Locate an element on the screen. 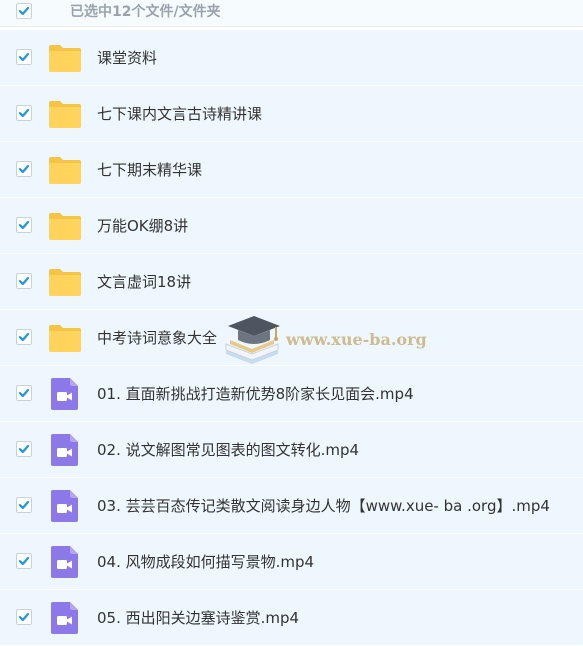  file-row: 七下课内文言古诗精讲课 is located at coordinates (291, 114).